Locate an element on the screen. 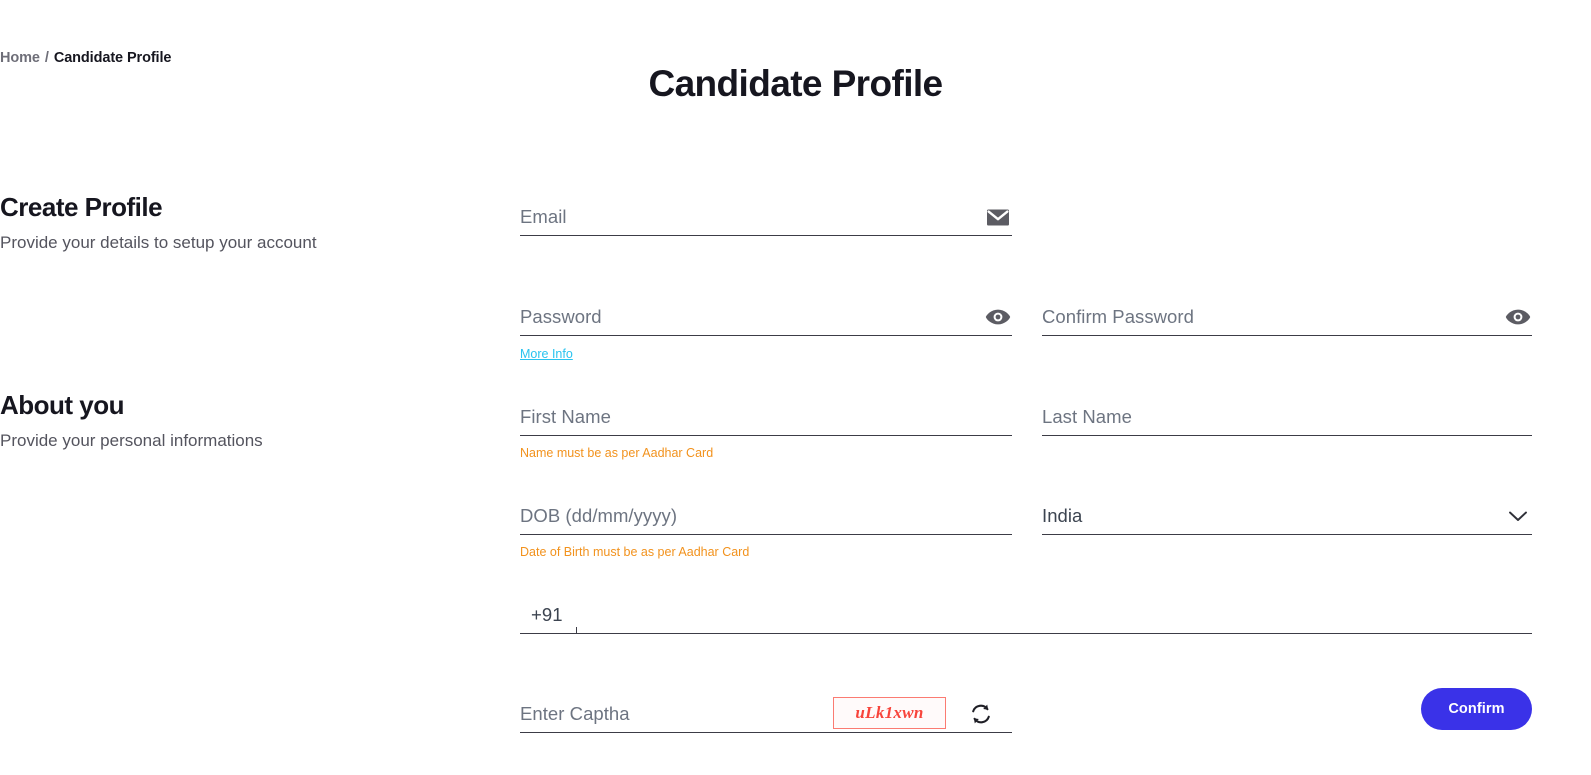 This screenshot has width=1591, height=775. password-field: Password is located at coordinates (766, 316).